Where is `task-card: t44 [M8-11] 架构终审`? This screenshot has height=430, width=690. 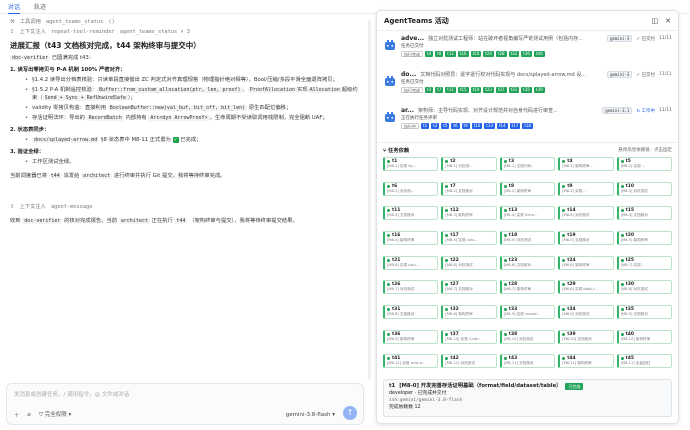
task-card: t44 [M8-11] 架构终审 is located at coordinates (586, 361).